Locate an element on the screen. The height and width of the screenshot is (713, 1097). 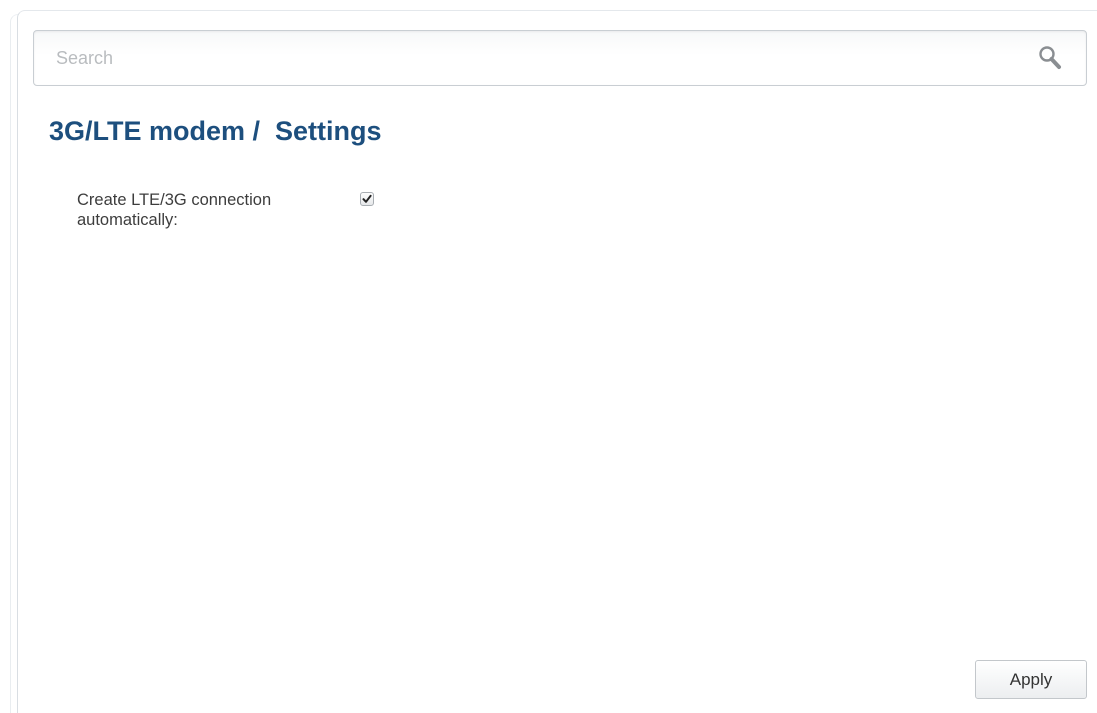
auto-connect-label: Create LTE/3G connection automatically: is located at coordinates (174, 210).